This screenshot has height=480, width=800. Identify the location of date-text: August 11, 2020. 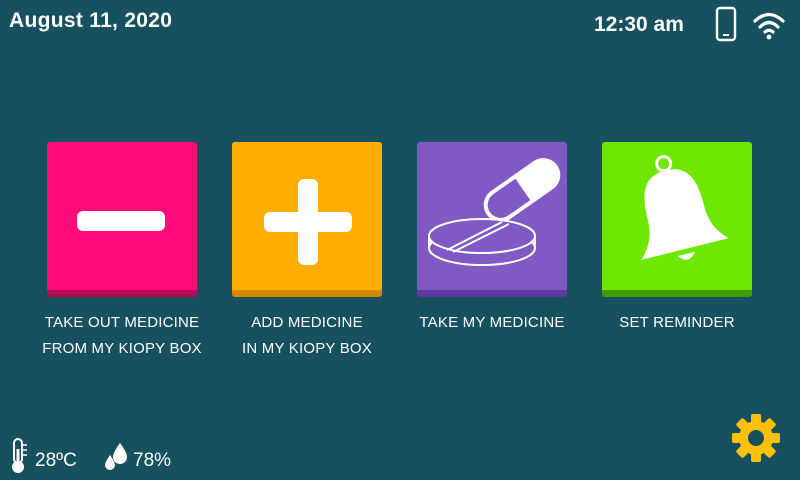
(91, 20).